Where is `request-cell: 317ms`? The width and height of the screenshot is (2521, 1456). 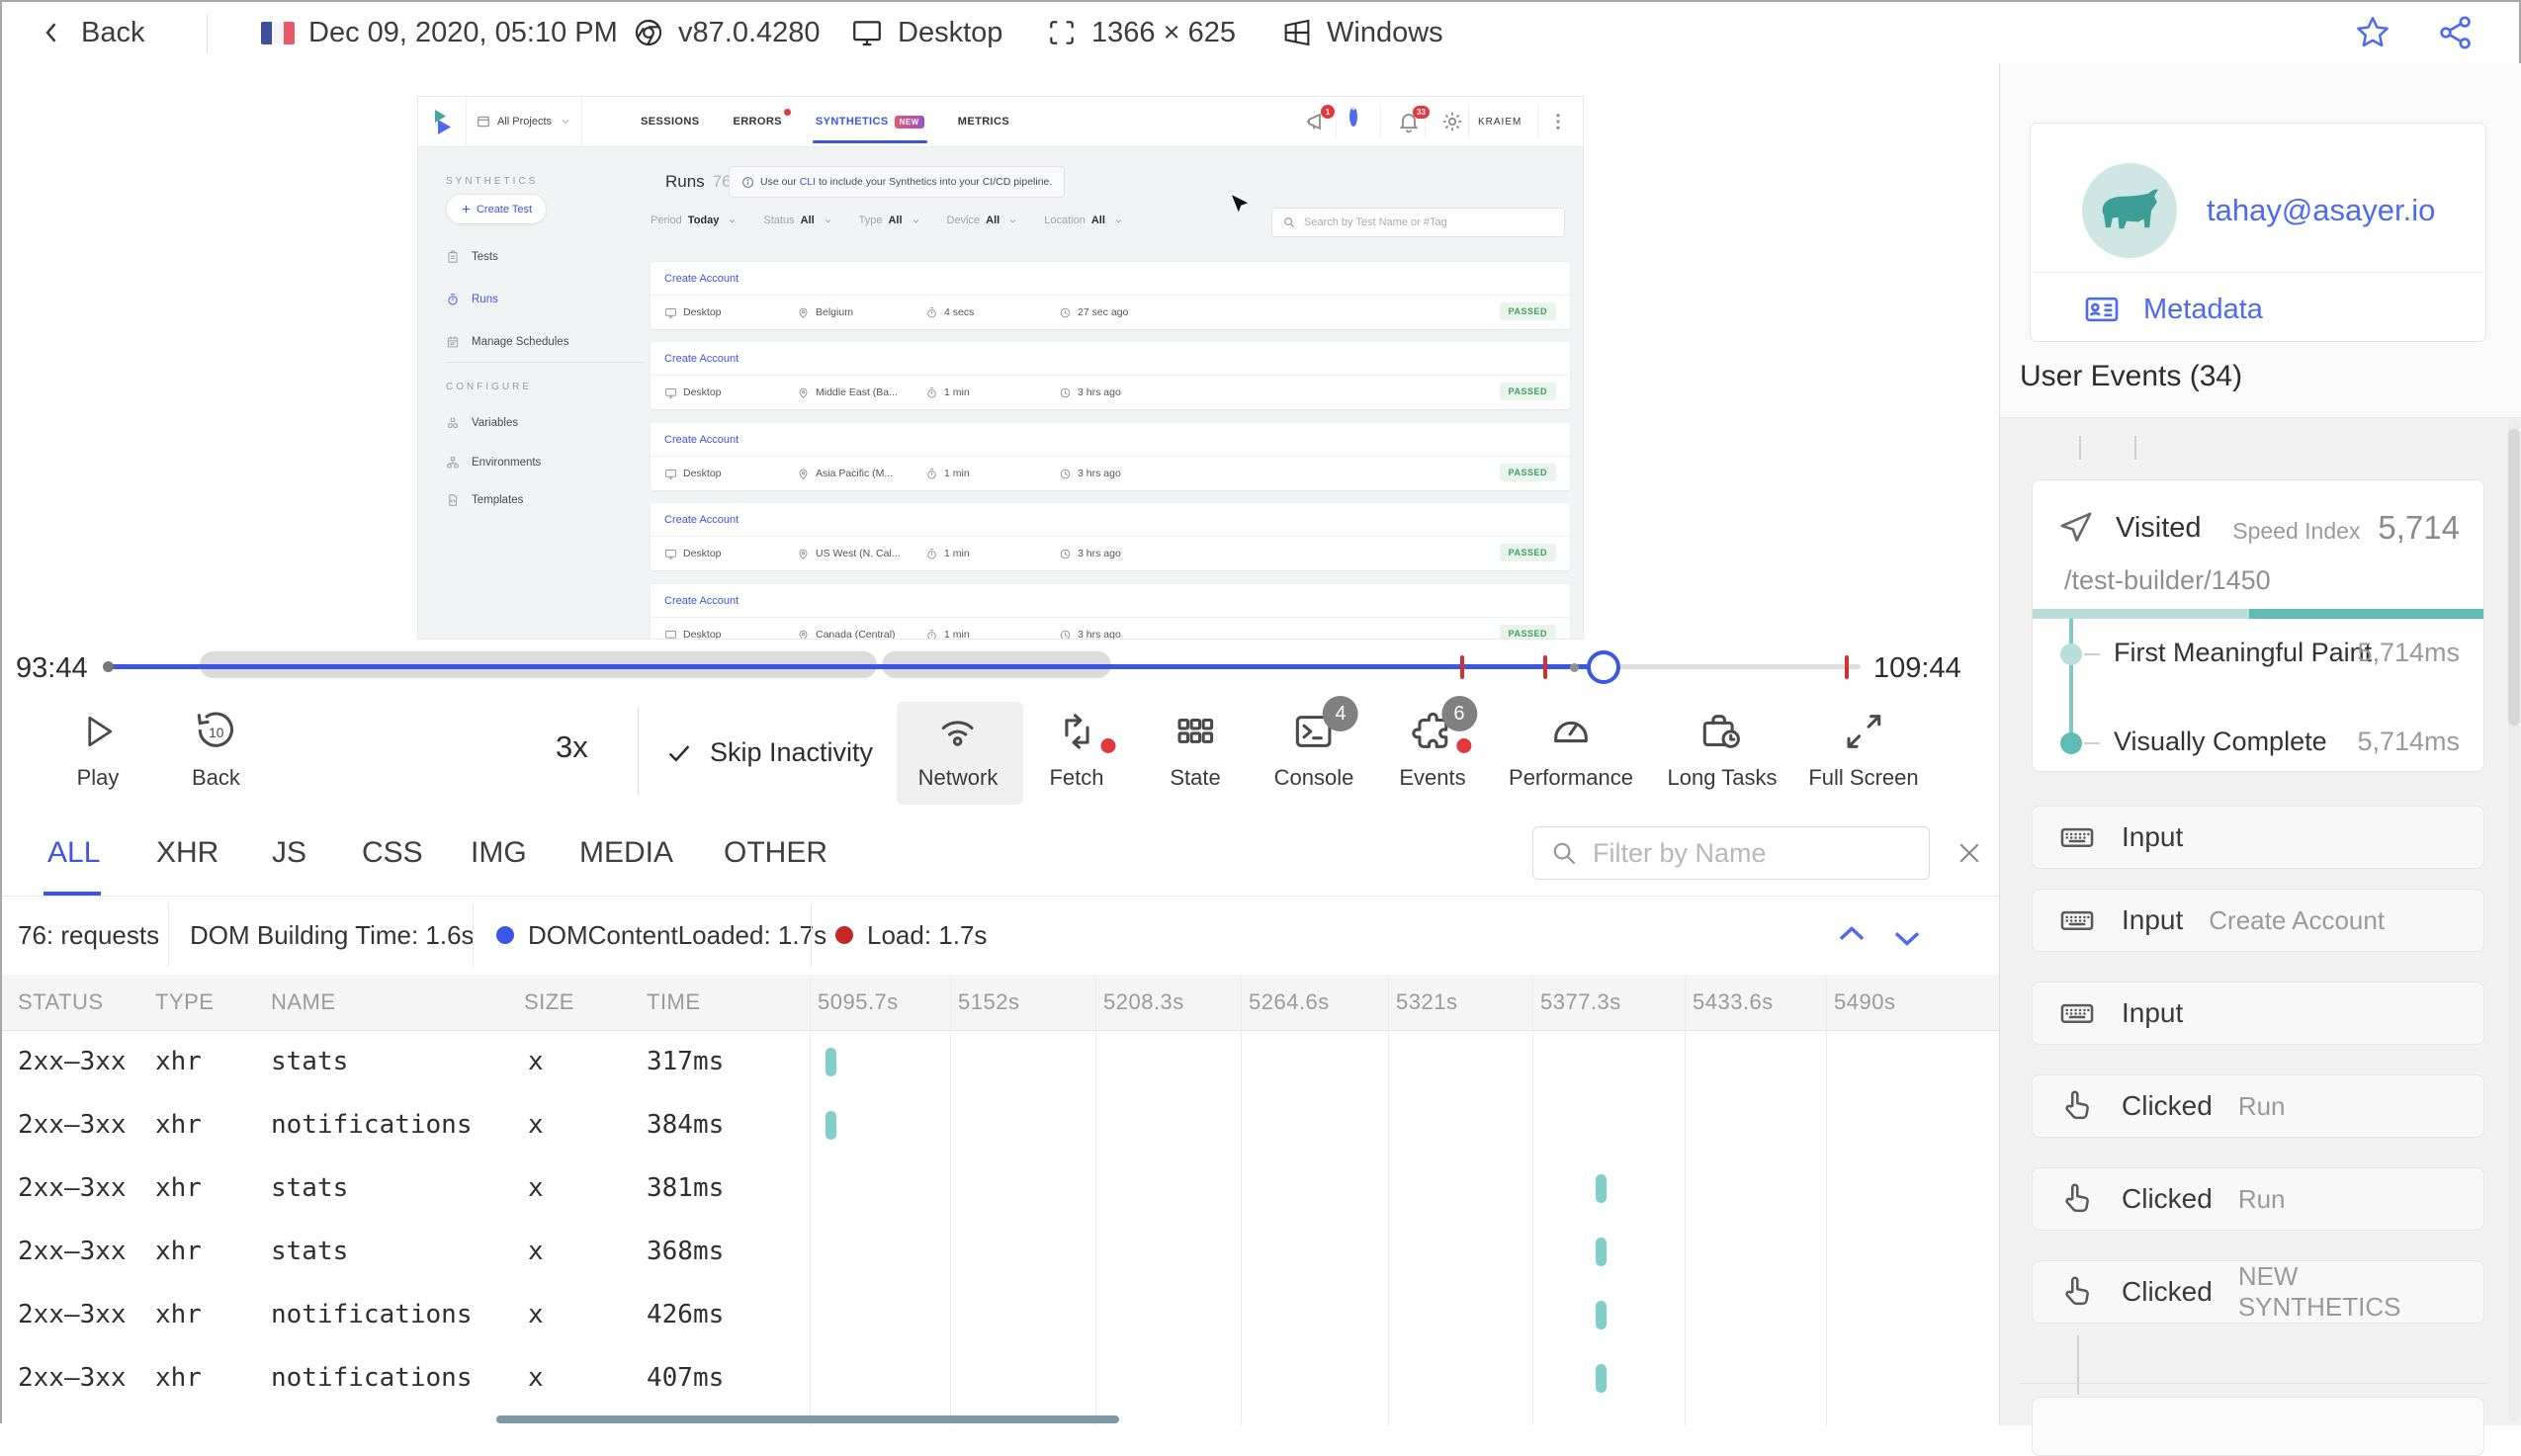
request-cell: 317ms is located at coordinates (686, 1061).